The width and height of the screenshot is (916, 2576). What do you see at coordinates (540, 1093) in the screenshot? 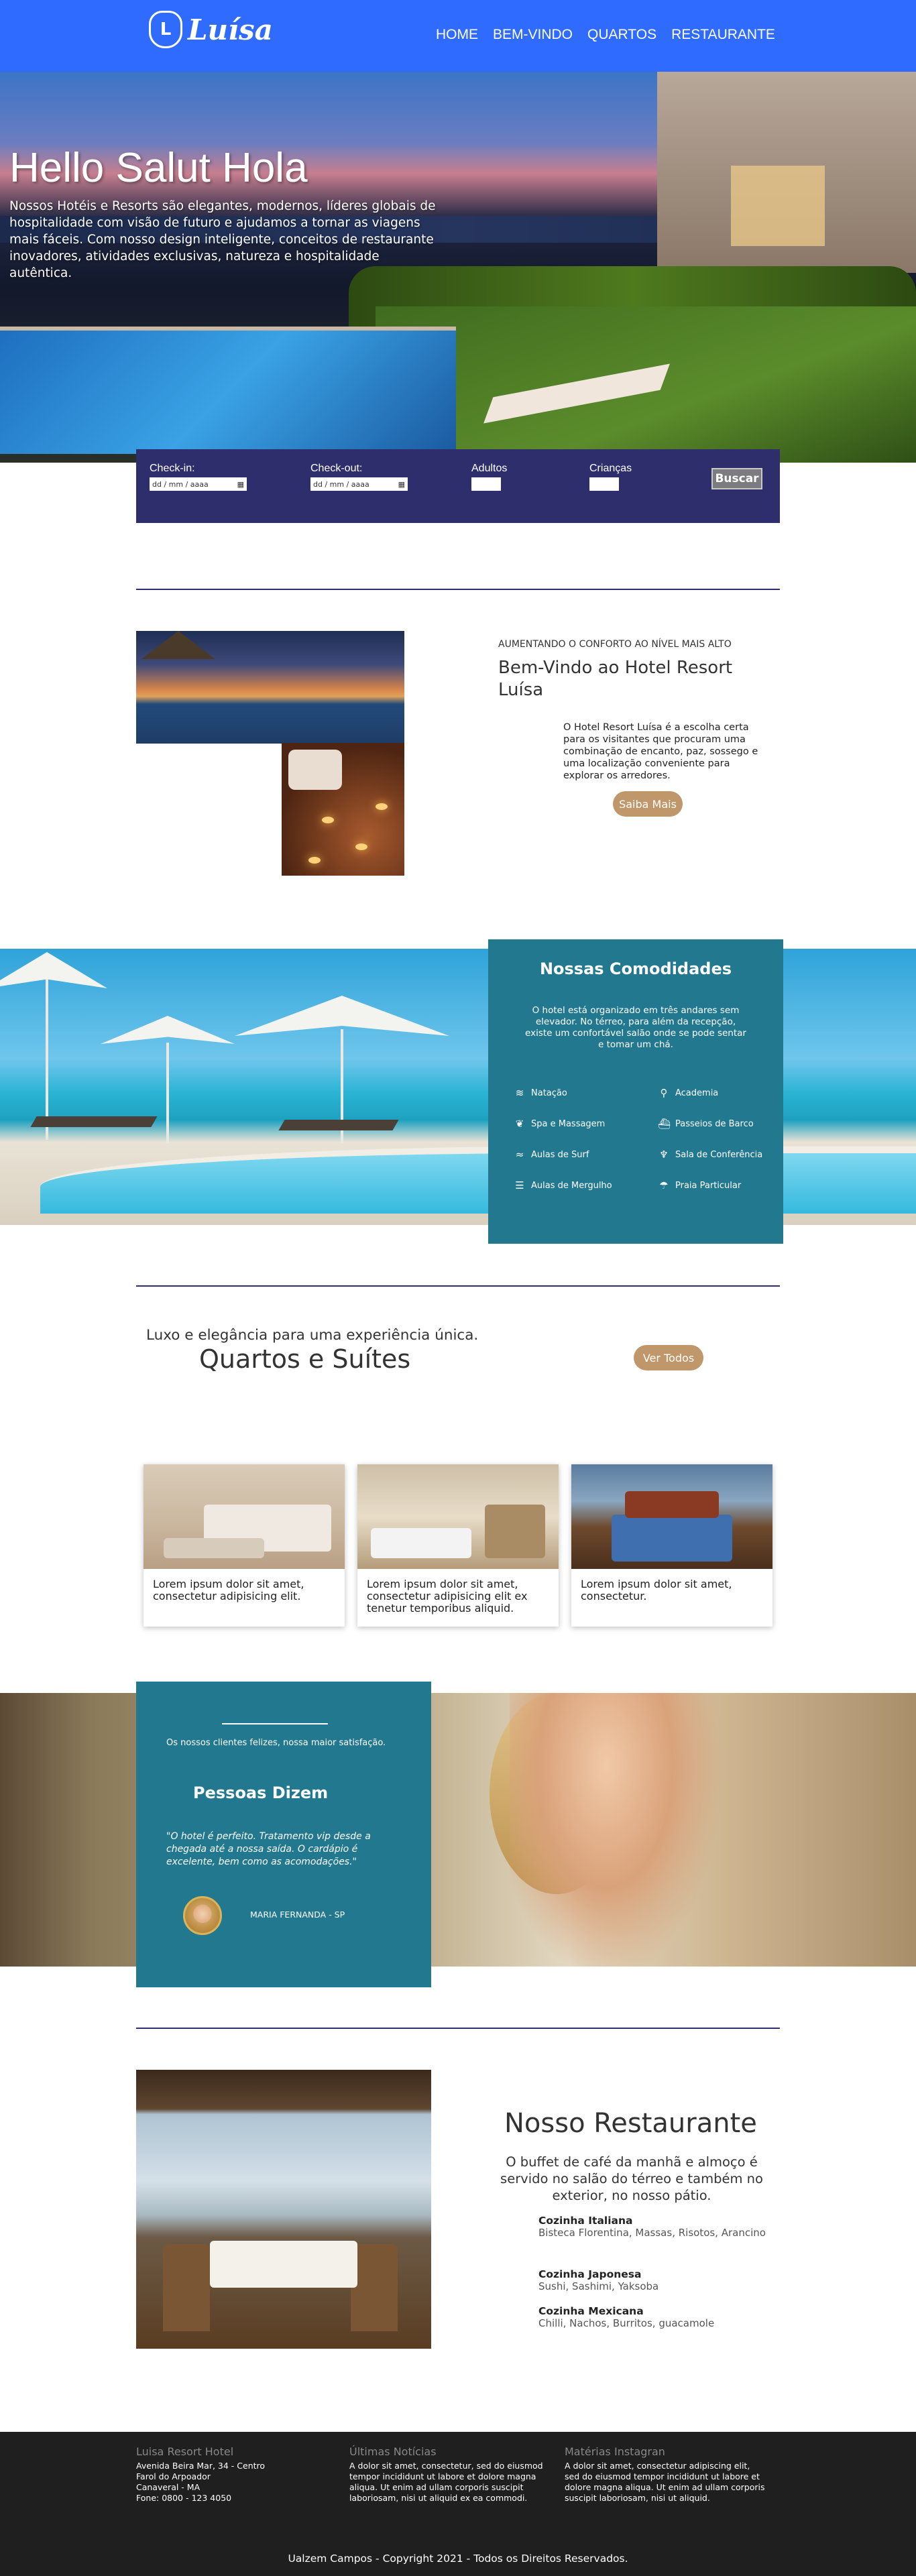
I see `amenity-natacao: ≋ Natação` at bounding box center [540, 1093].